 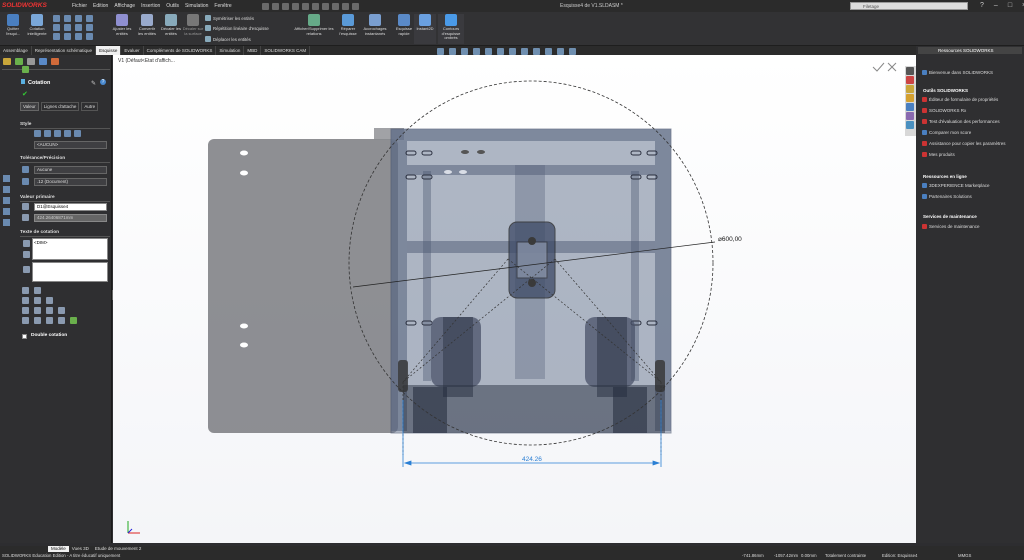 What do you see at coordinates (488, 51) in the screenshot?
I see `dynamic-annotation-icon` at bounding box center [488, 51].